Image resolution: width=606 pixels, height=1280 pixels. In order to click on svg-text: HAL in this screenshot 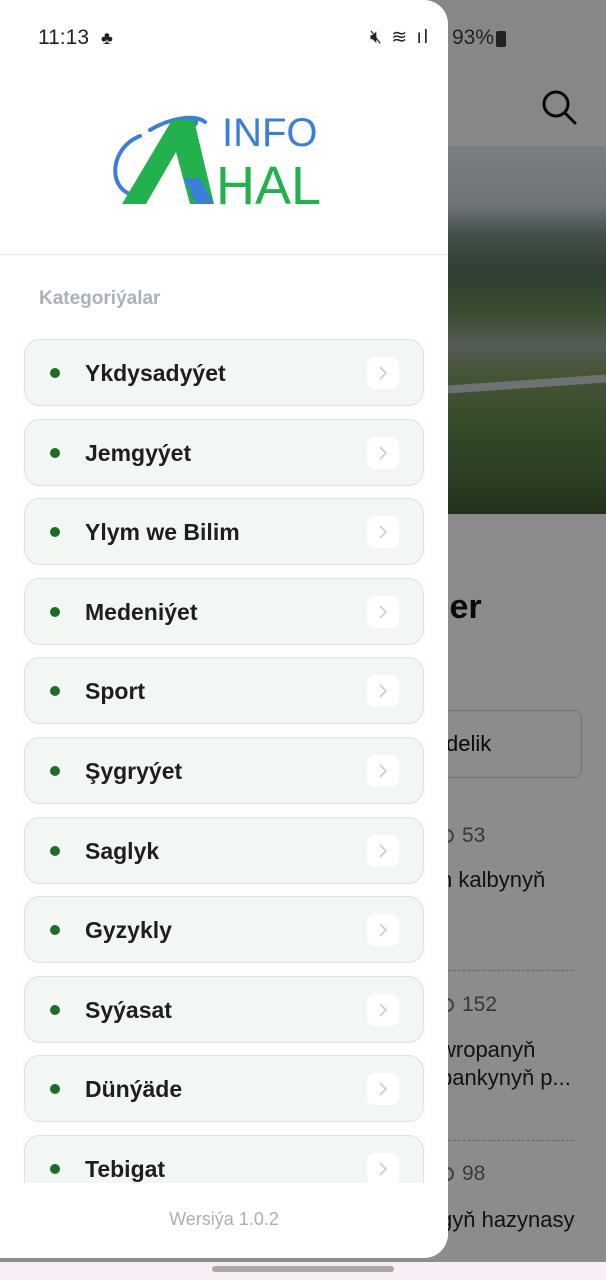, I will do `click(268, 184)`.